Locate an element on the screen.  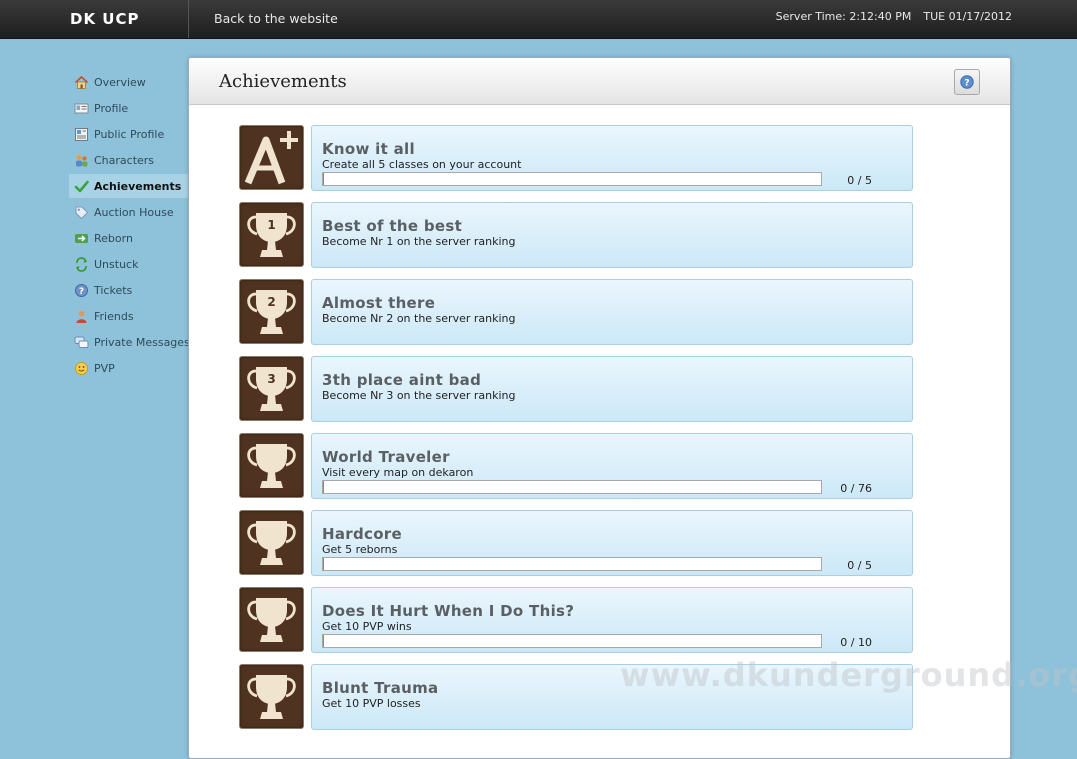
sidebar-item-private-messages: Private Messages is located at coordinates (129, 342).